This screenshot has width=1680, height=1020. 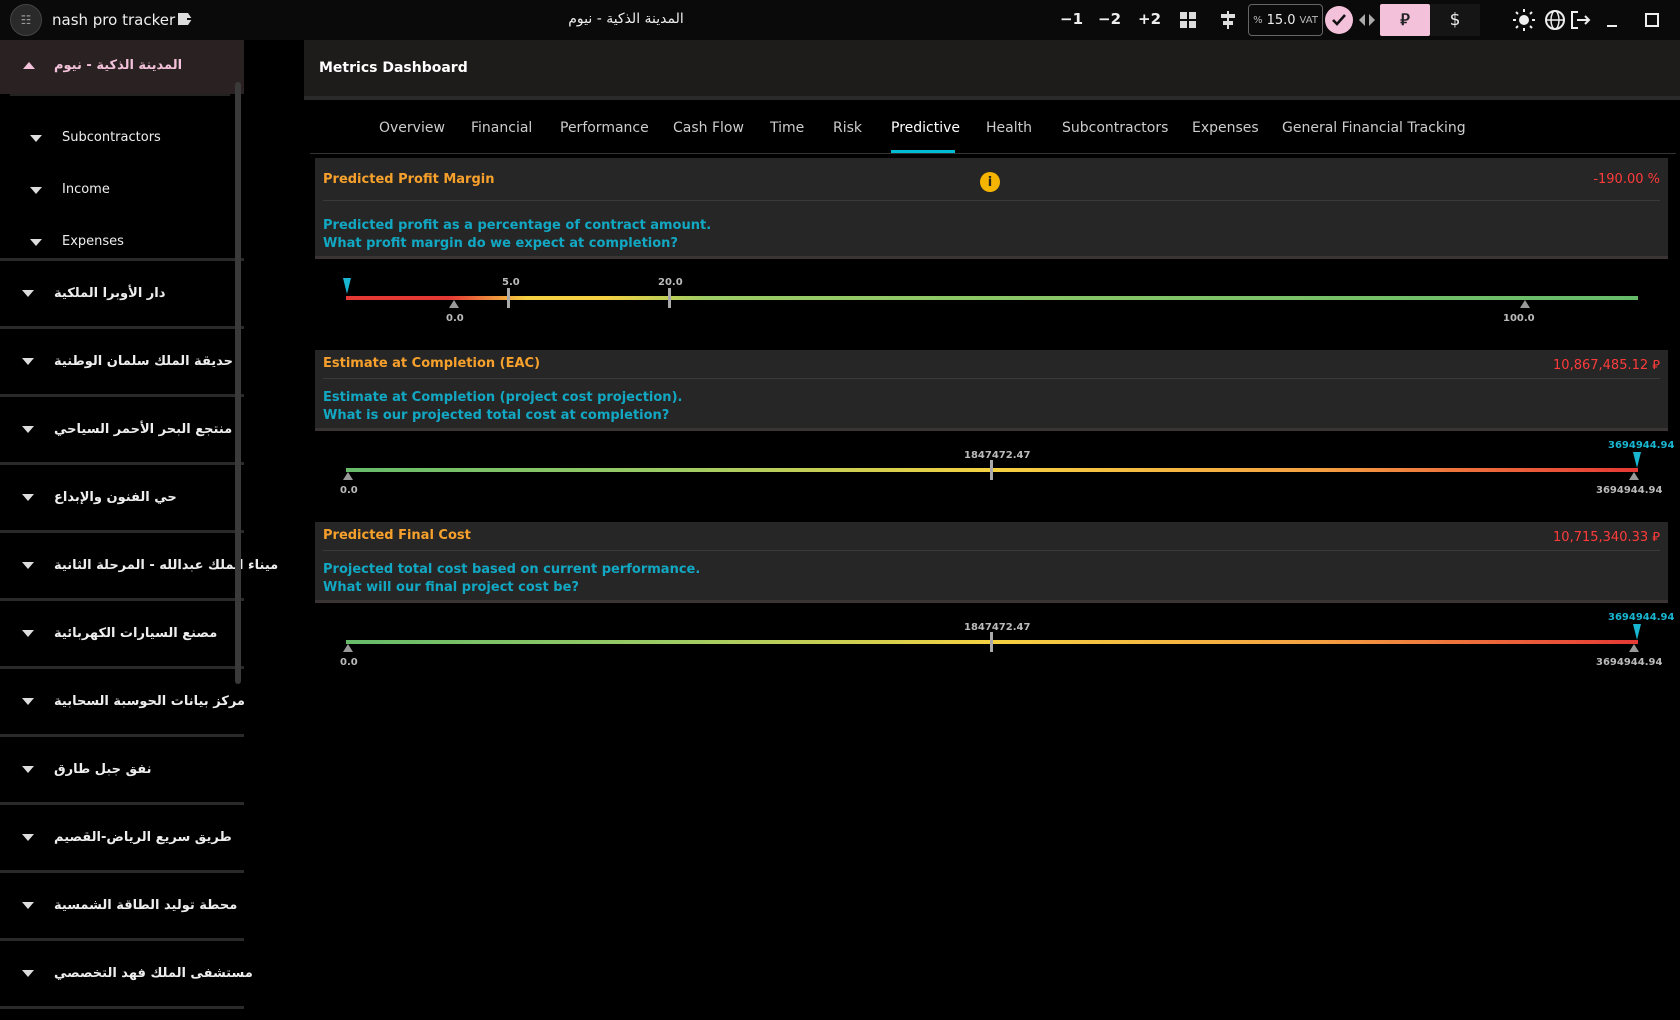 What do you see at coordinates (1524, 20) in the screenshot?
I see `sun-icon` at bounding box center [1524, 20].